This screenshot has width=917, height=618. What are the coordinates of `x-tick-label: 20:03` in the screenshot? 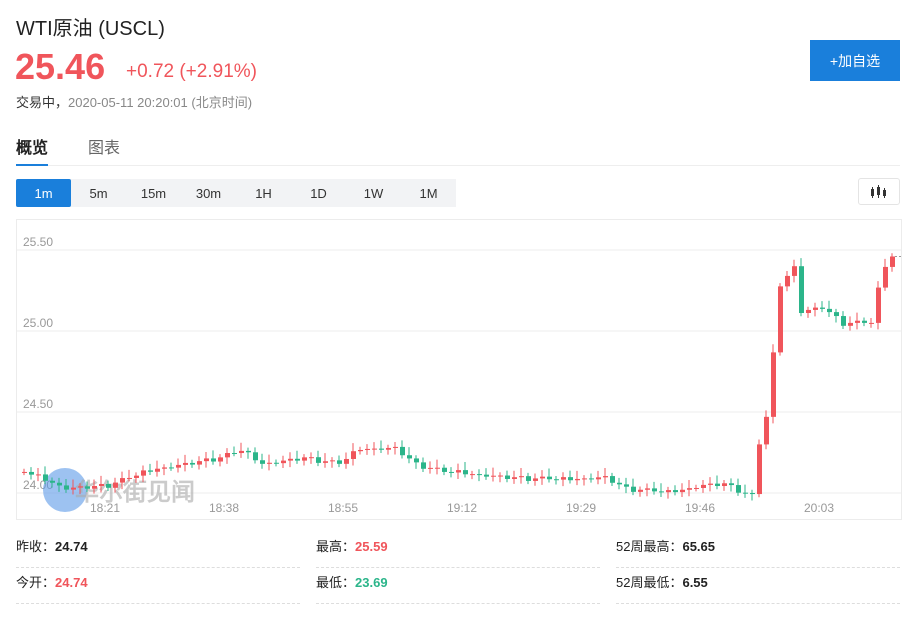 It's located at (819, 508).